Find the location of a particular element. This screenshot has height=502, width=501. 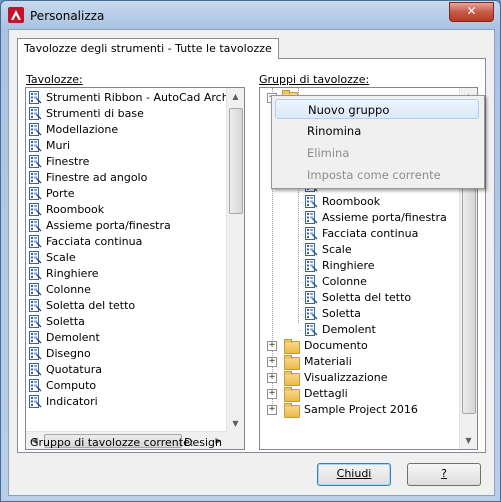

palette-list-item-label: Muri is located at coordinates (58, 145).